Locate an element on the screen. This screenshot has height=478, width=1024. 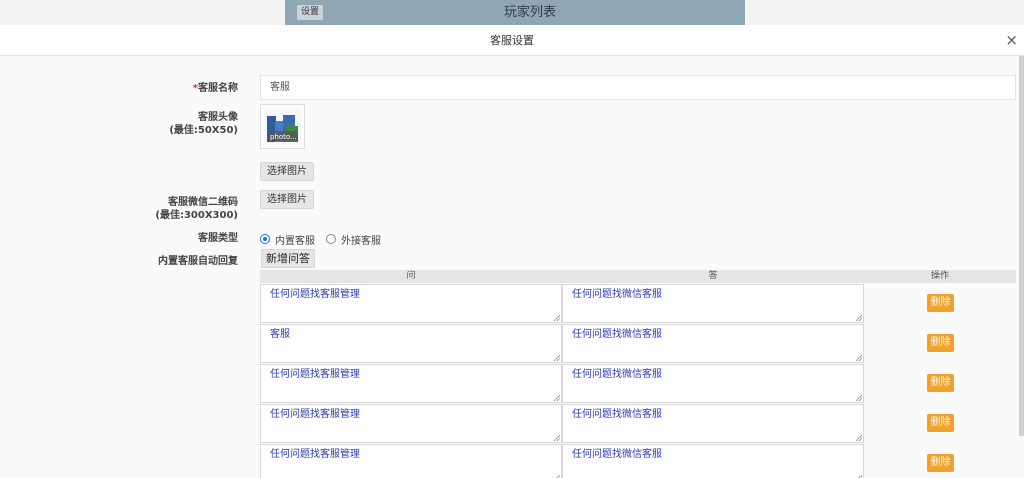
radio-external is located at coordinates (331, 239).